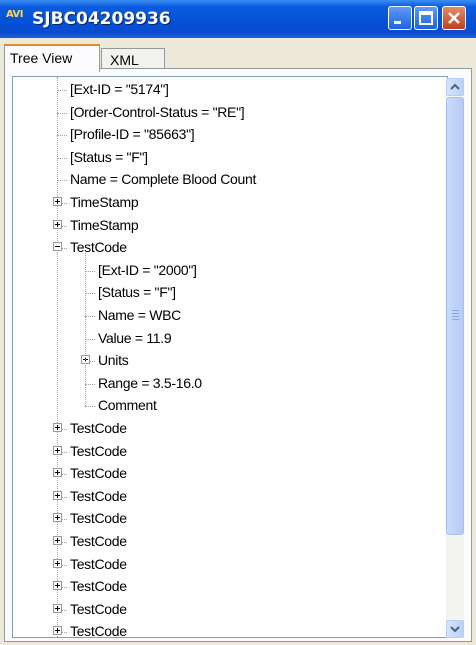 The height and width of the screenshot is (645, 476). I want to click on tree-node-label: [Profile-ID = "85663"], so click(132, 134).